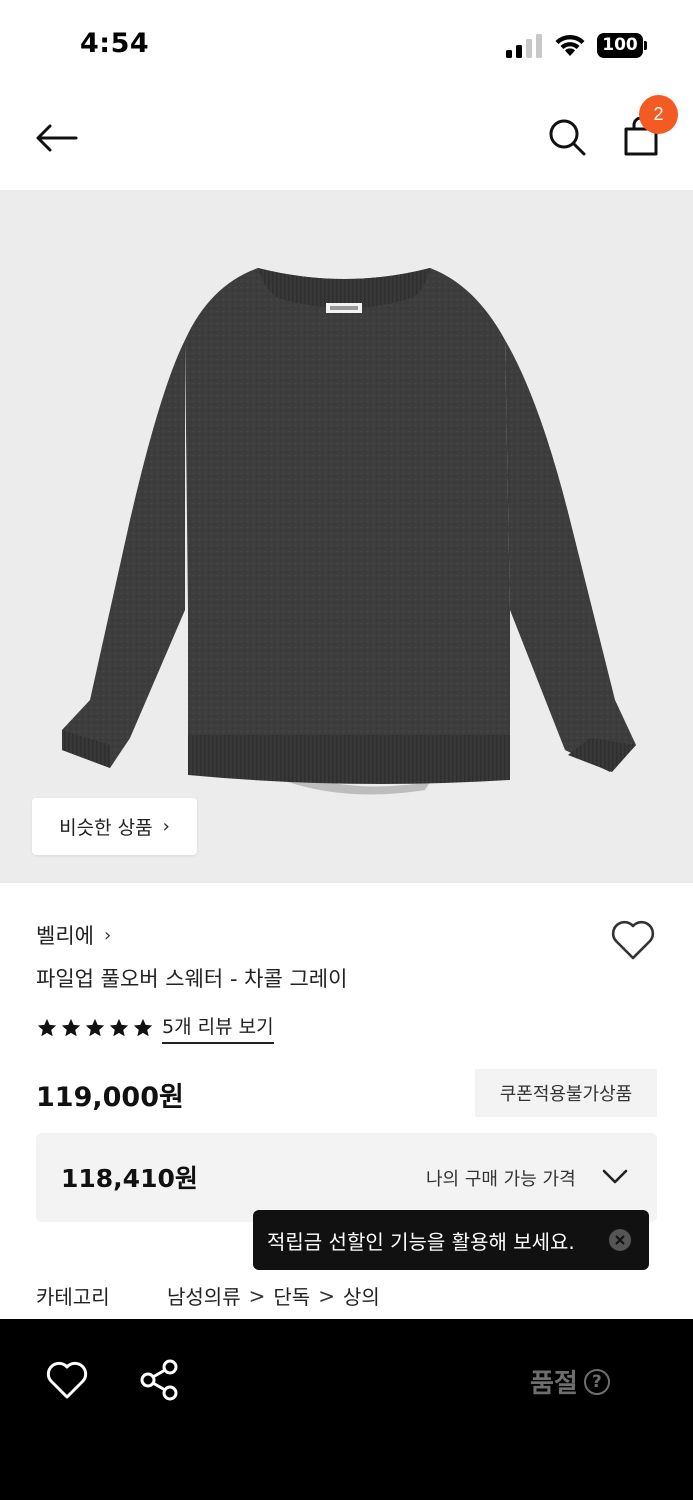 This screenshot has width=693, height=1500. Describe the element at coordinates (596, 1381) in the screenshot. I see `help-icon: ?` at that location.